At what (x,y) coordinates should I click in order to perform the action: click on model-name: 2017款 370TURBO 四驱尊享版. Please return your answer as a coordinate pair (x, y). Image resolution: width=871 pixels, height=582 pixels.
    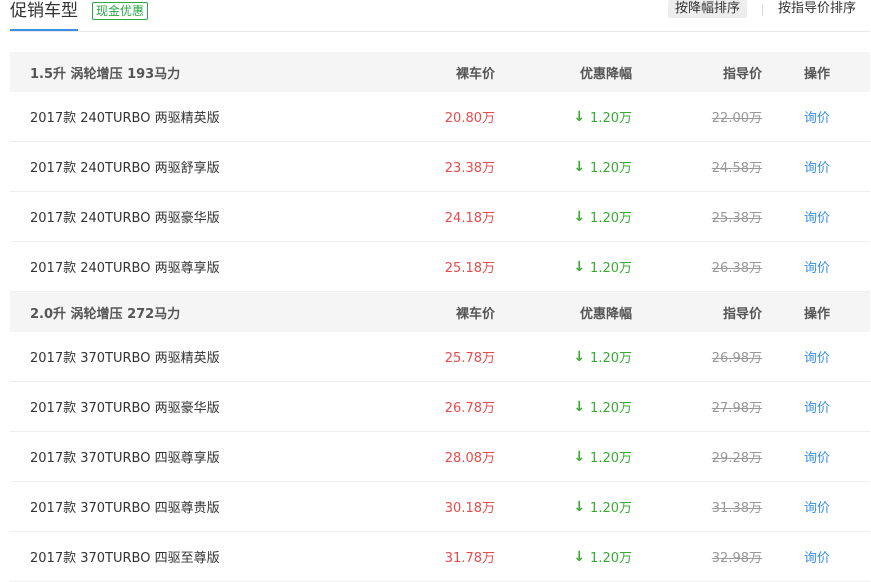
    Looking at the image, I should click on (125, 458).